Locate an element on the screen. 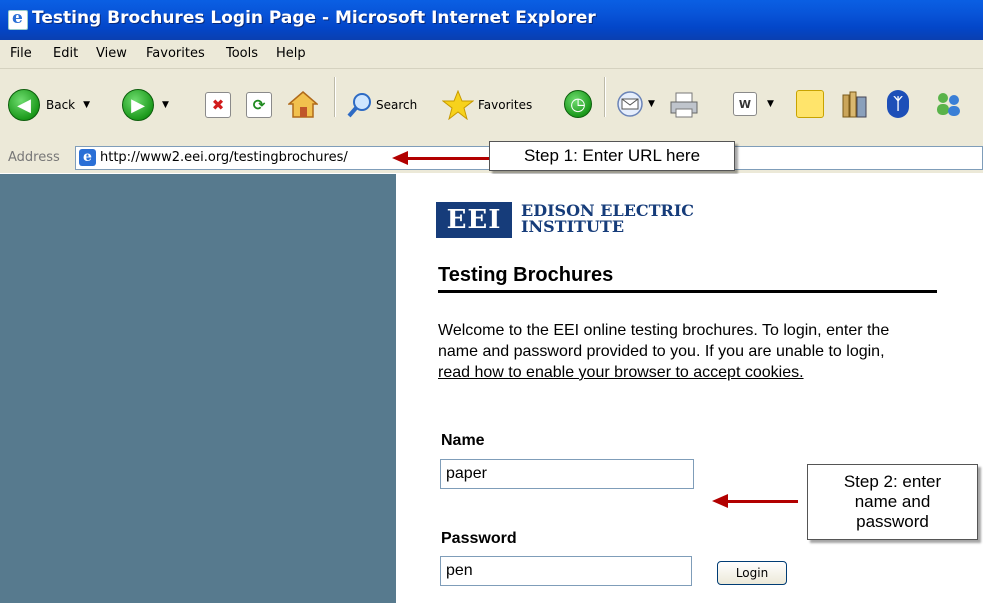 The width and height of the screenshot is (983, 603). search-button: Search is located at coordinates (381, 105).